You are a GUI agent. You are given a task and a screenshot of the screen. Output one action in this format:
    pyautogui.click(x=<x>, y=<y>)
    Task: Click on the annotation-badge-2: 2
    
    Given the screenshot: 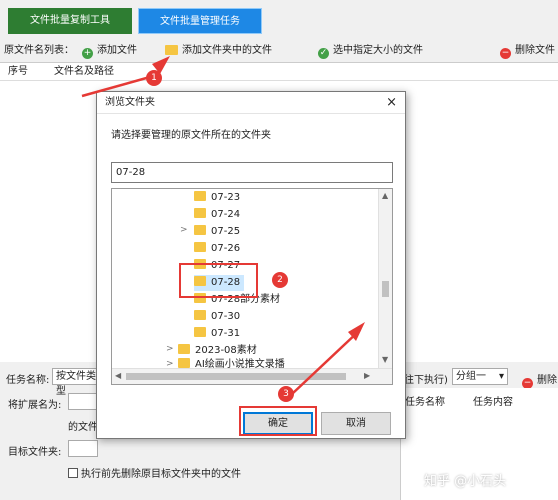 What is the action you would take?
    pyautogui.click(x=280, y=280)
    